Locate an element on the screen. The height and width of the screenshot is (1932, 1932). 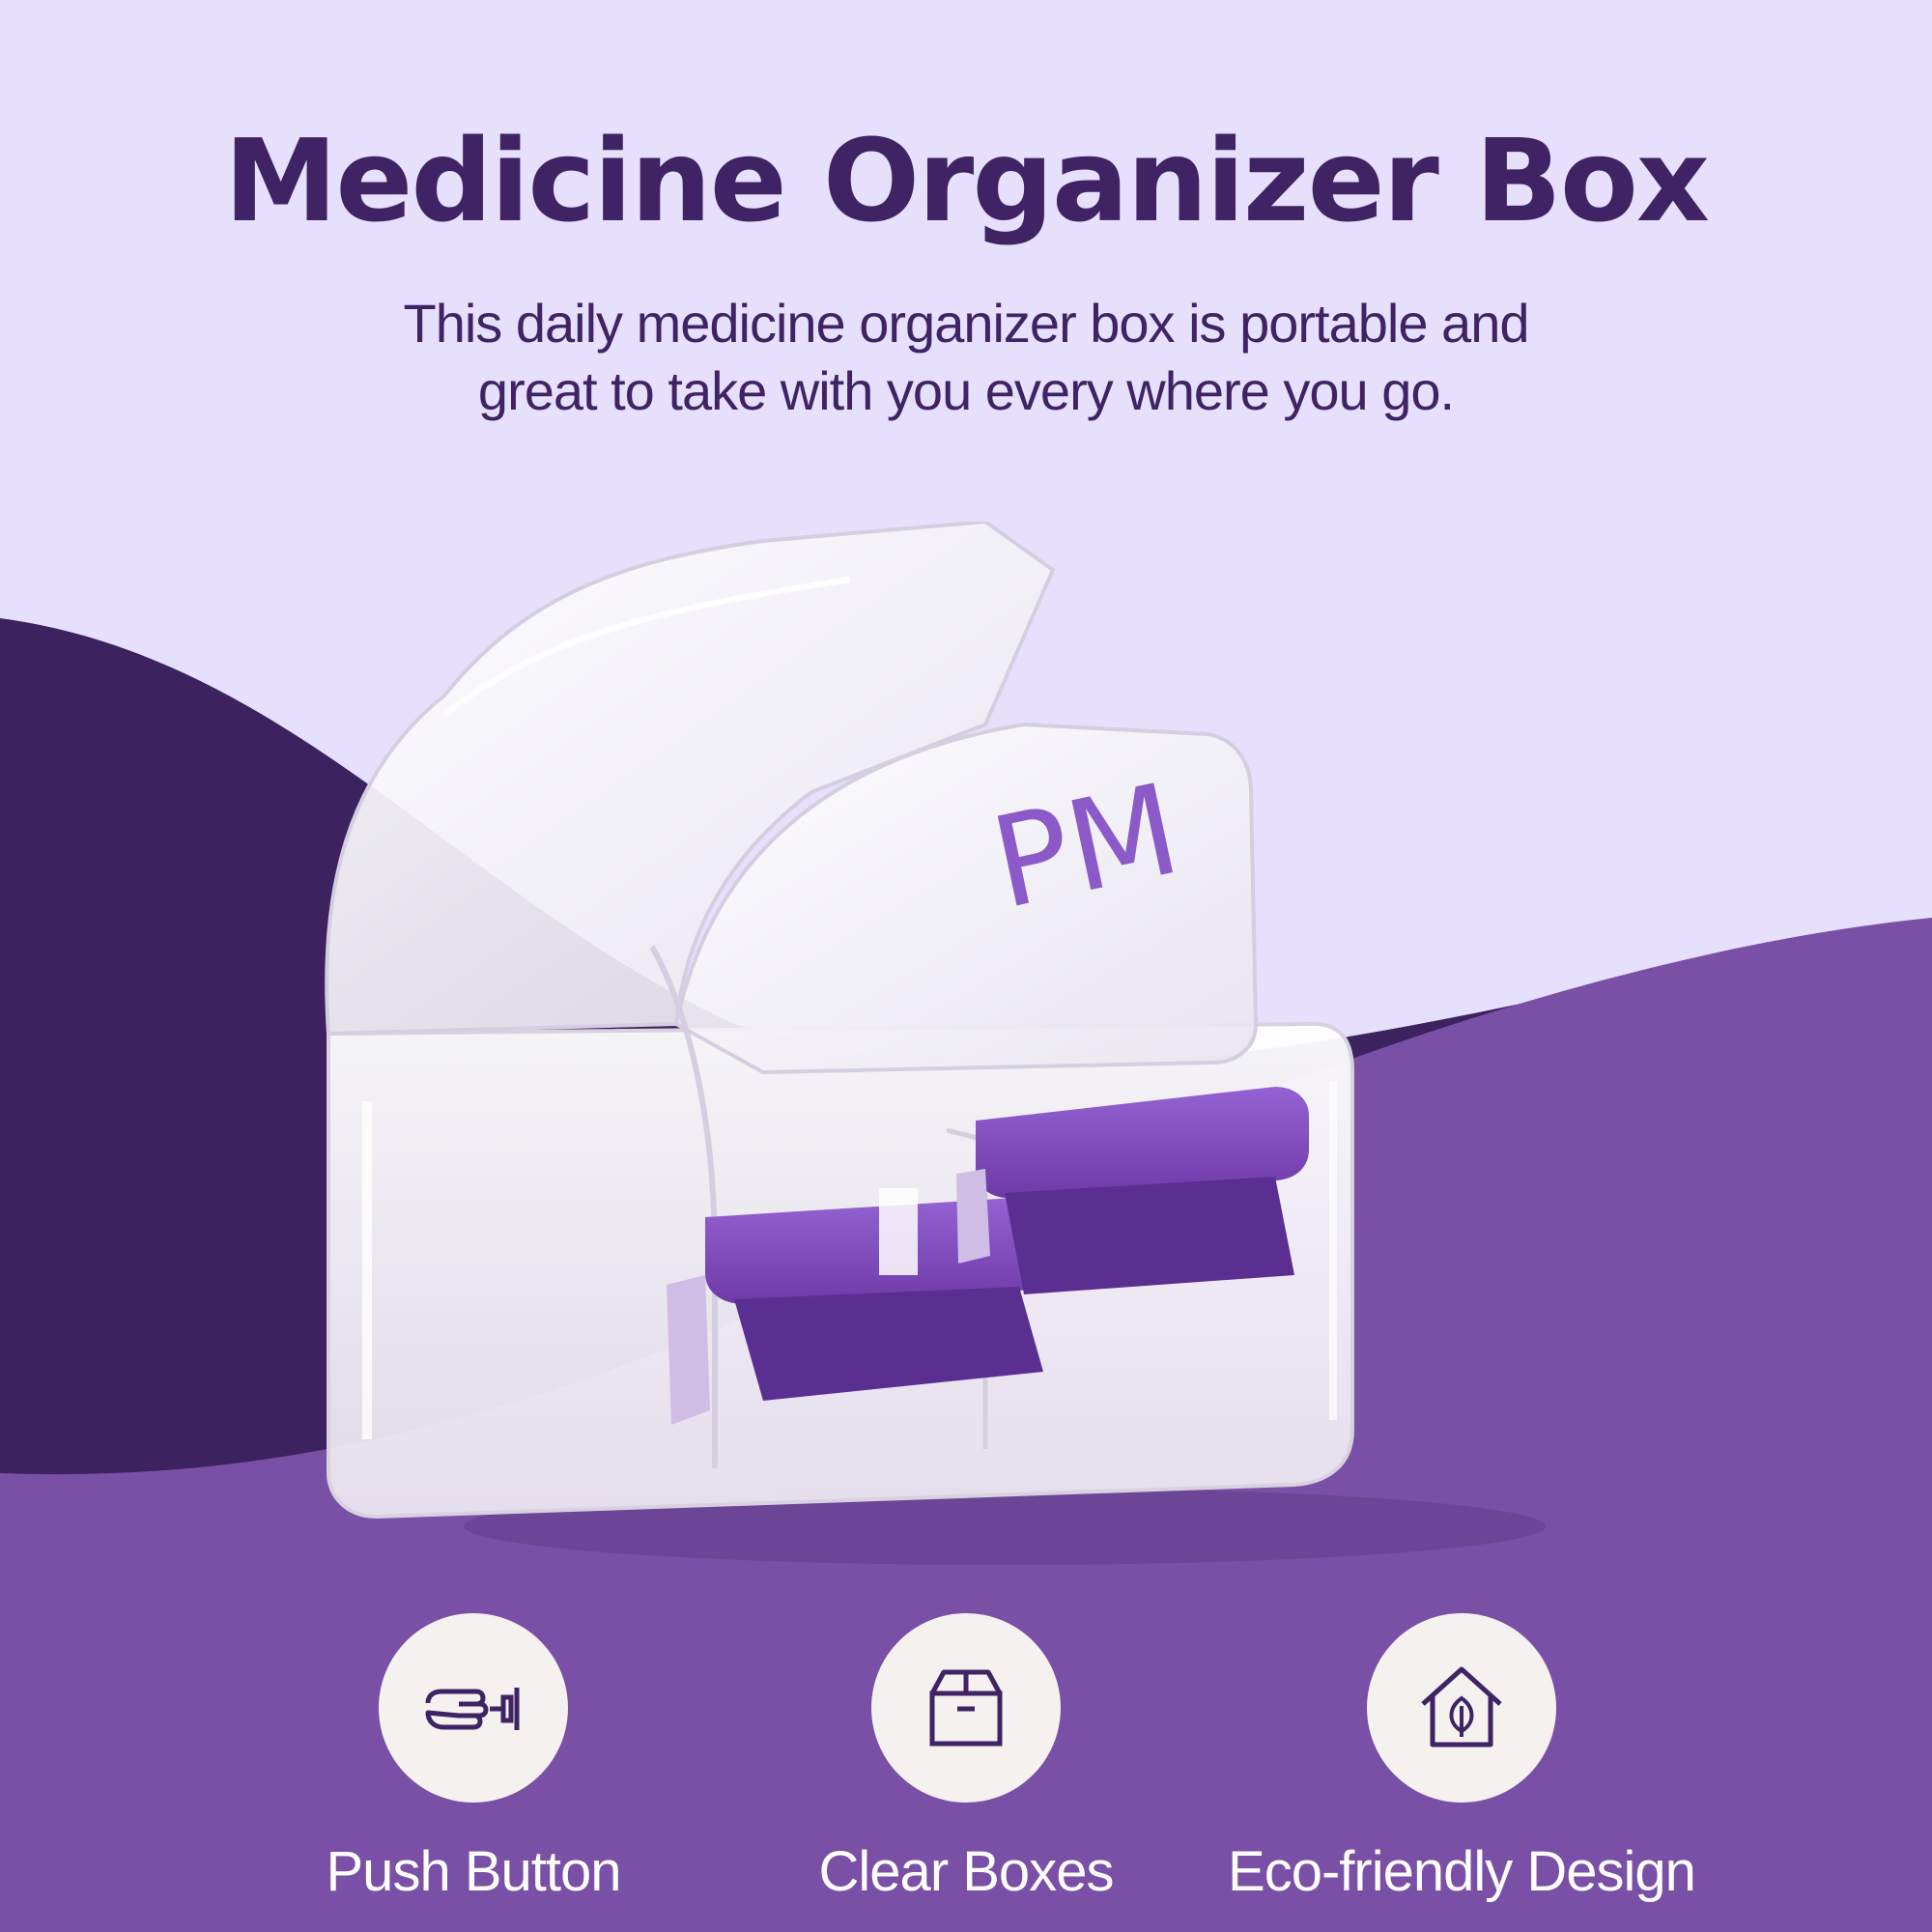
pointing-hand-button-icon is located at coordinates (472, 1709).